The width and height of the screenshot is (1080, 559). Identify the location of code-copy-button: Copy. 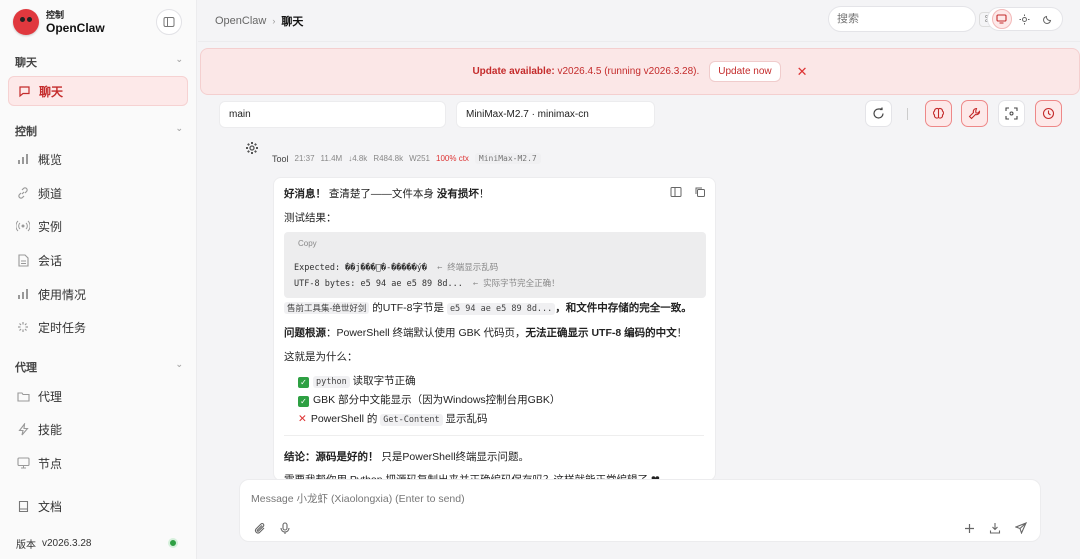
(307, 243).